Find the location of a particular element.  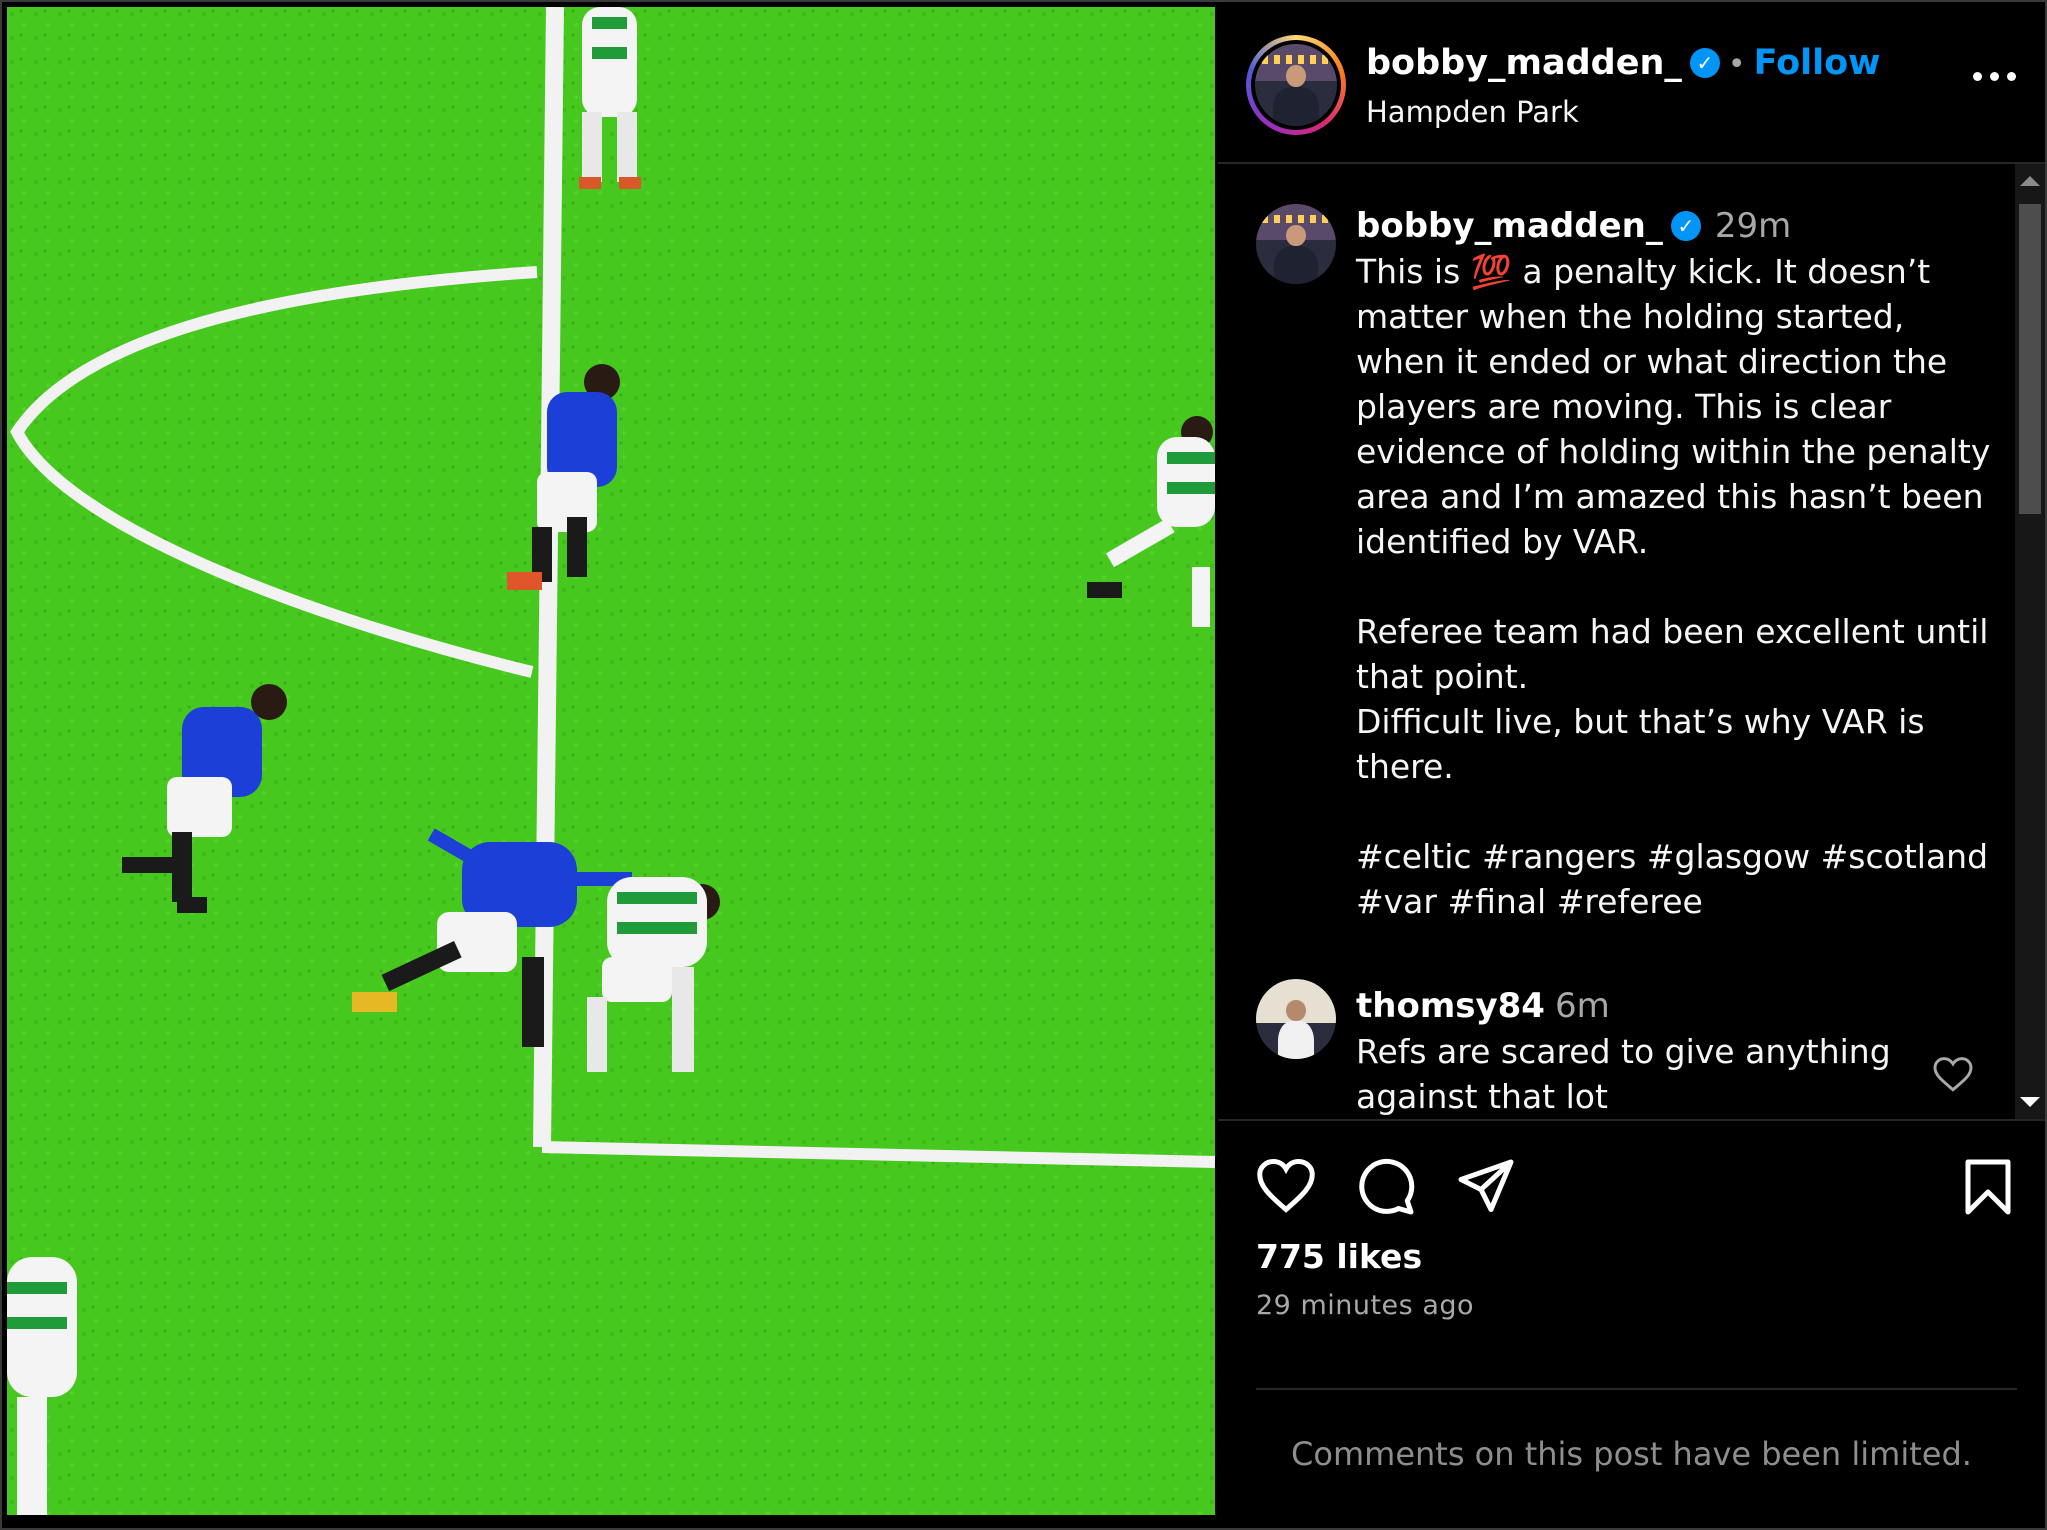

comment-avatar is located at coordinates (1296, 1019).